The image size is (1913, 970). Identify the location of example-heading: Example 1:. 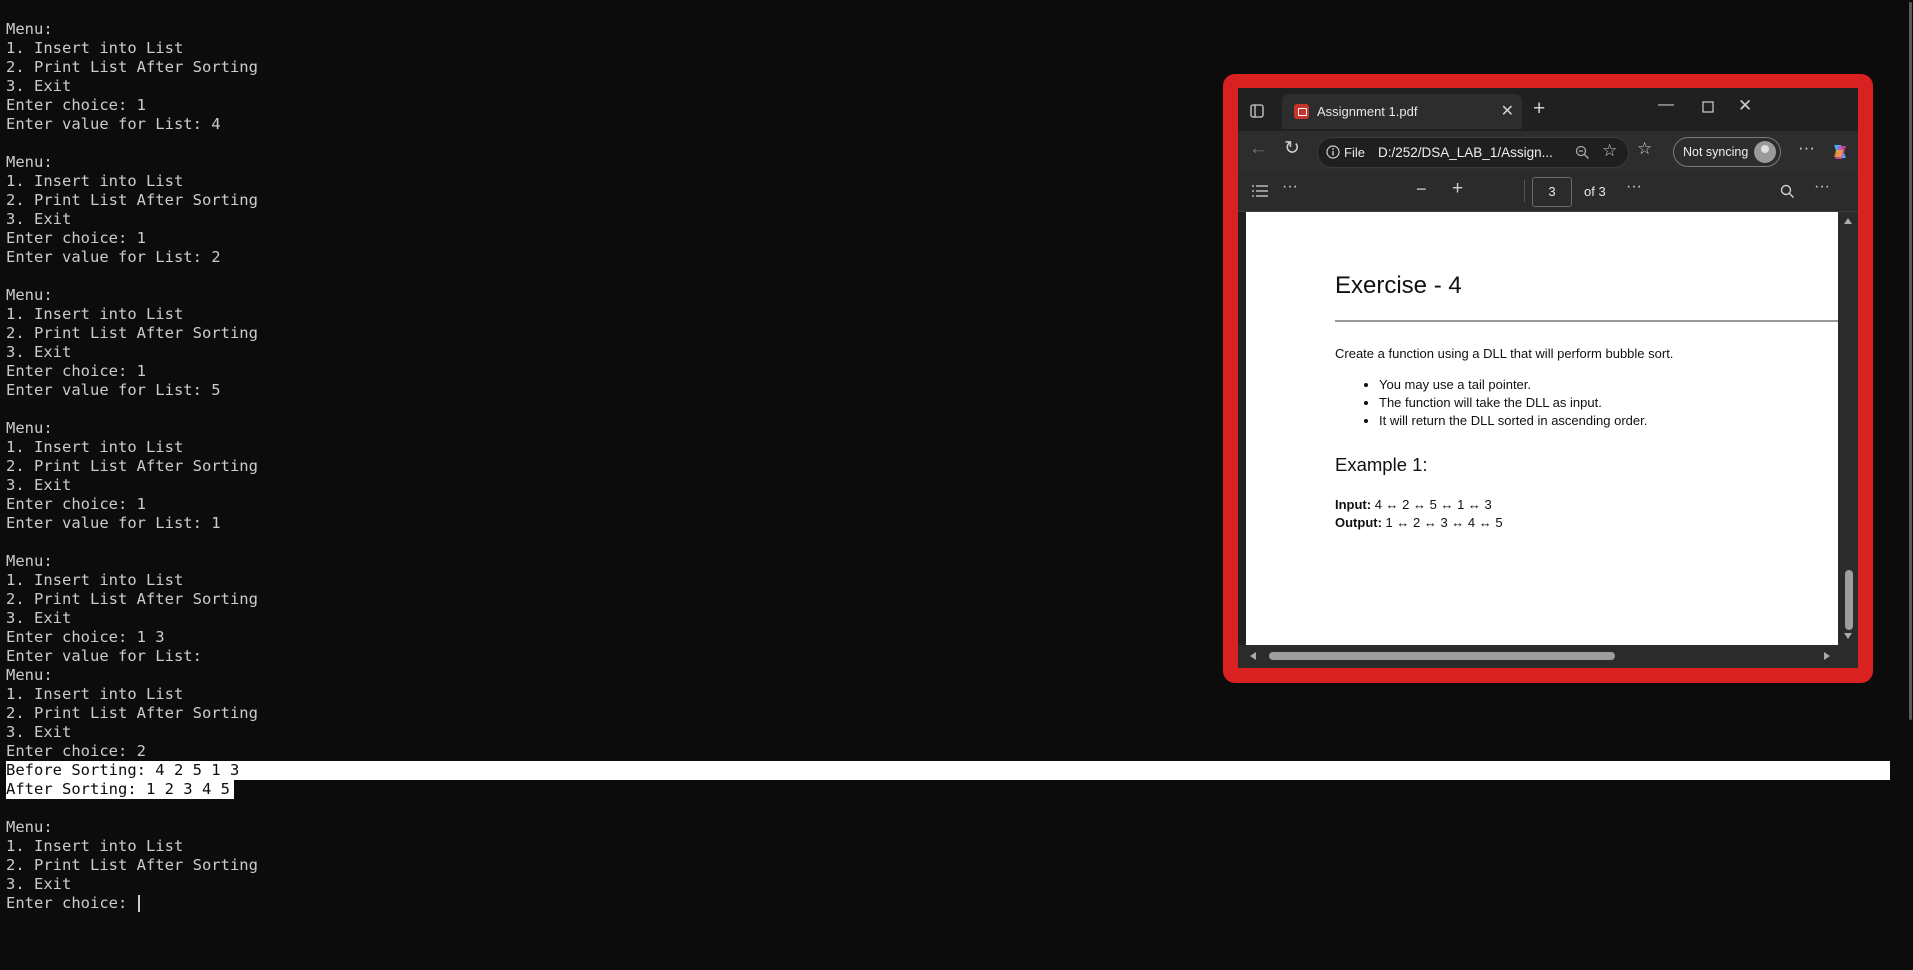
(1381, 464).